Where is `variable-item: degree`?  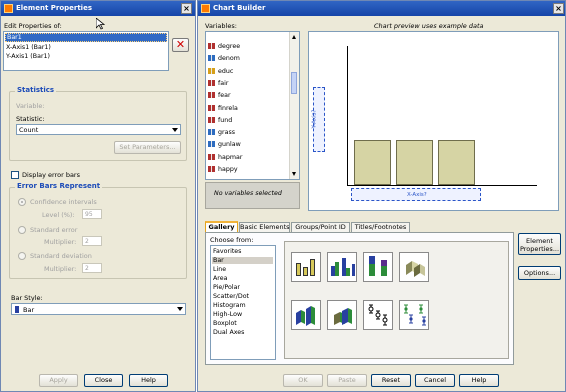
variable-item: degree is located at coordinates (224, 47).